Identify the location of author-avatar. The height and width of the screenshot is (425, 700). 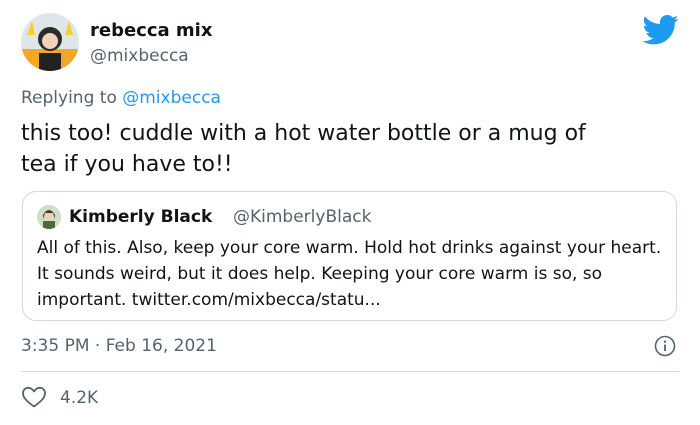
(50, 42).